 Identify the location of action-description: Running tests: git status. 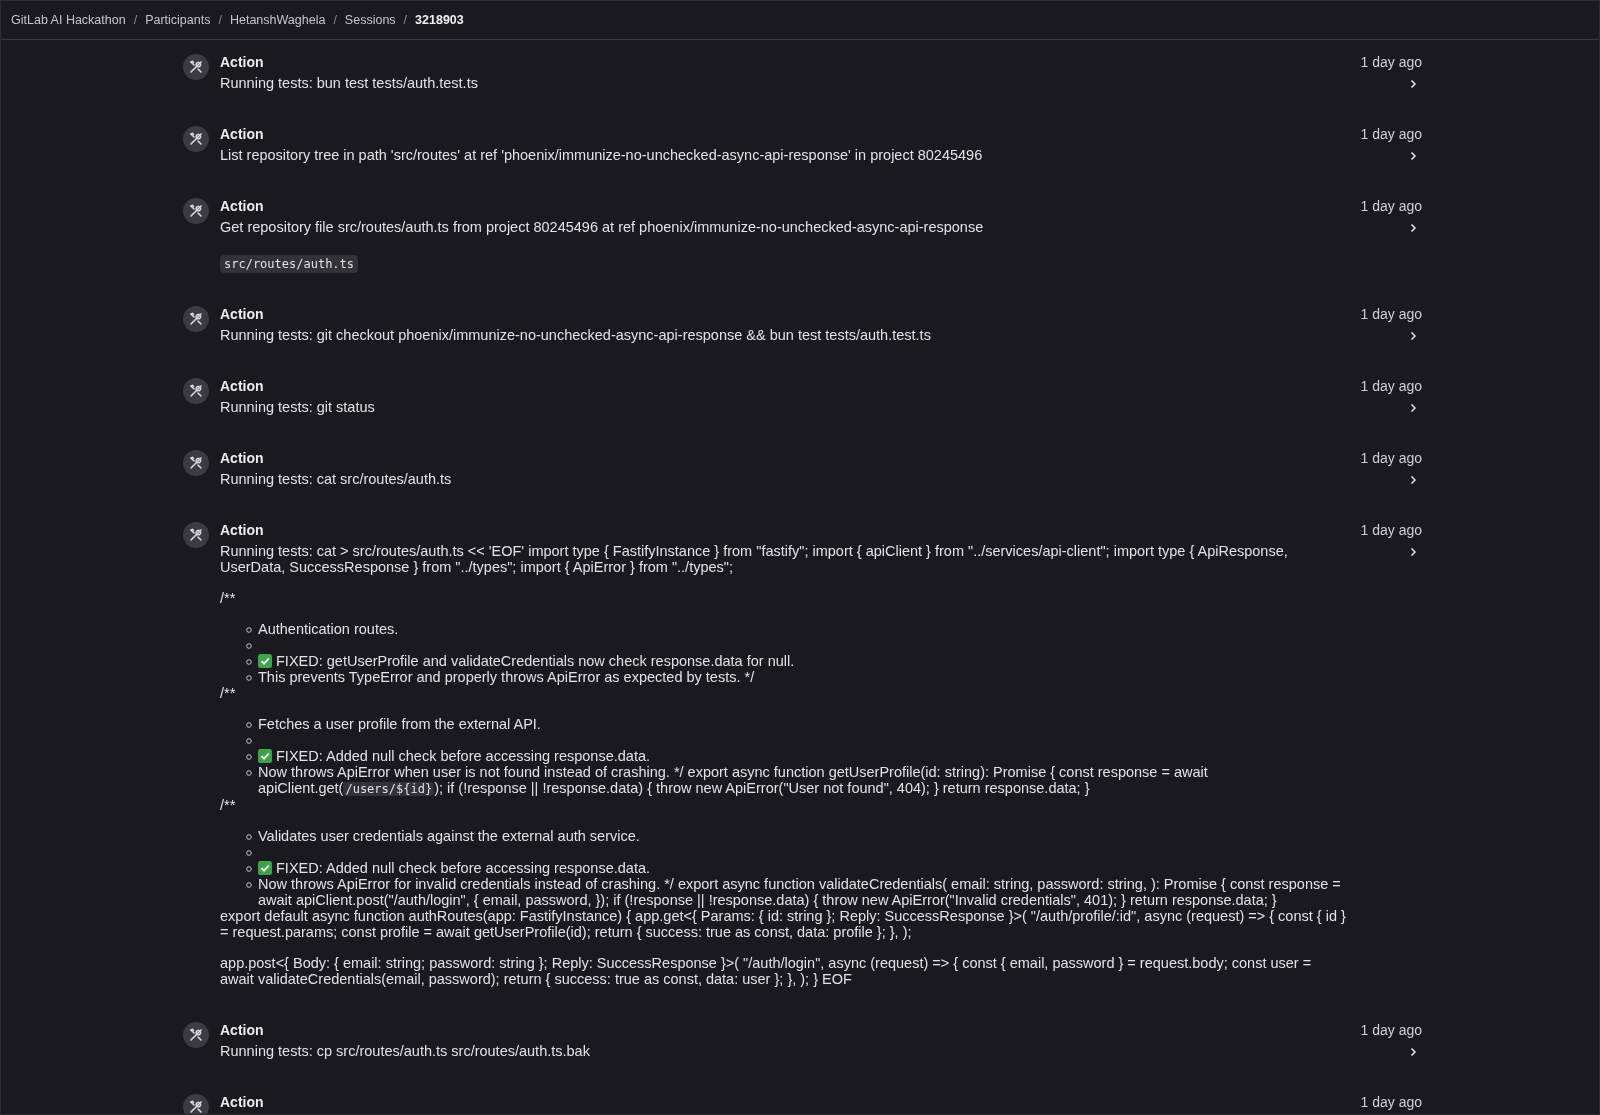
(298, 407).